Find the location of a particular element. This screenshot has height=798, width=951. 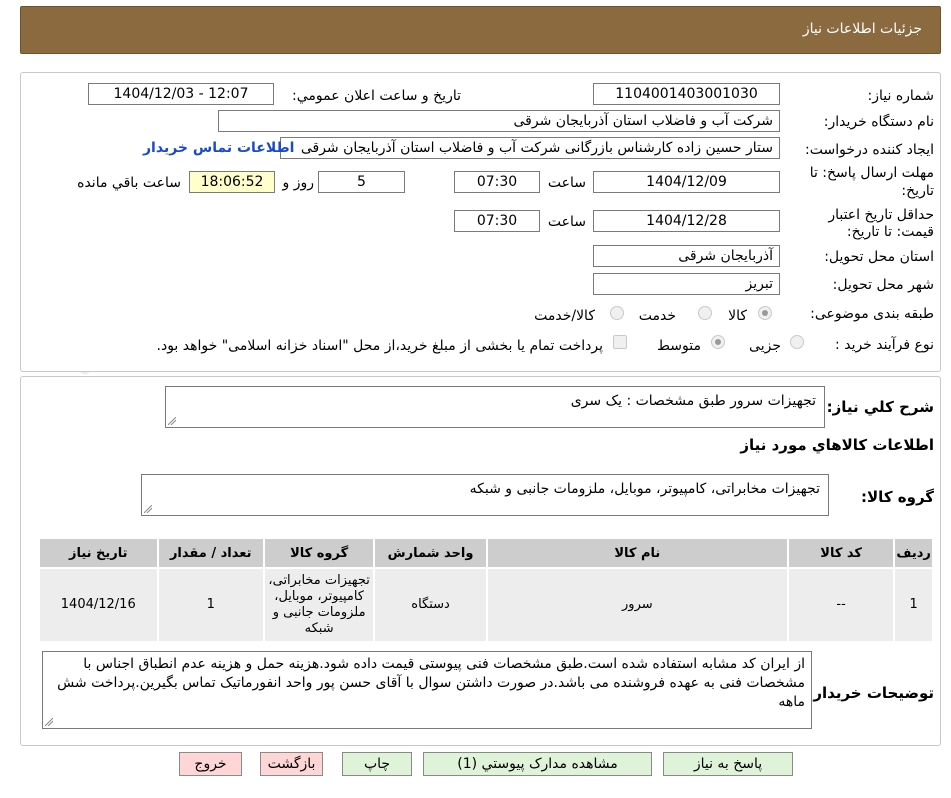

buyer-contact-link: اطلاعات تماس خریدار is located at coordinates (218, 148).